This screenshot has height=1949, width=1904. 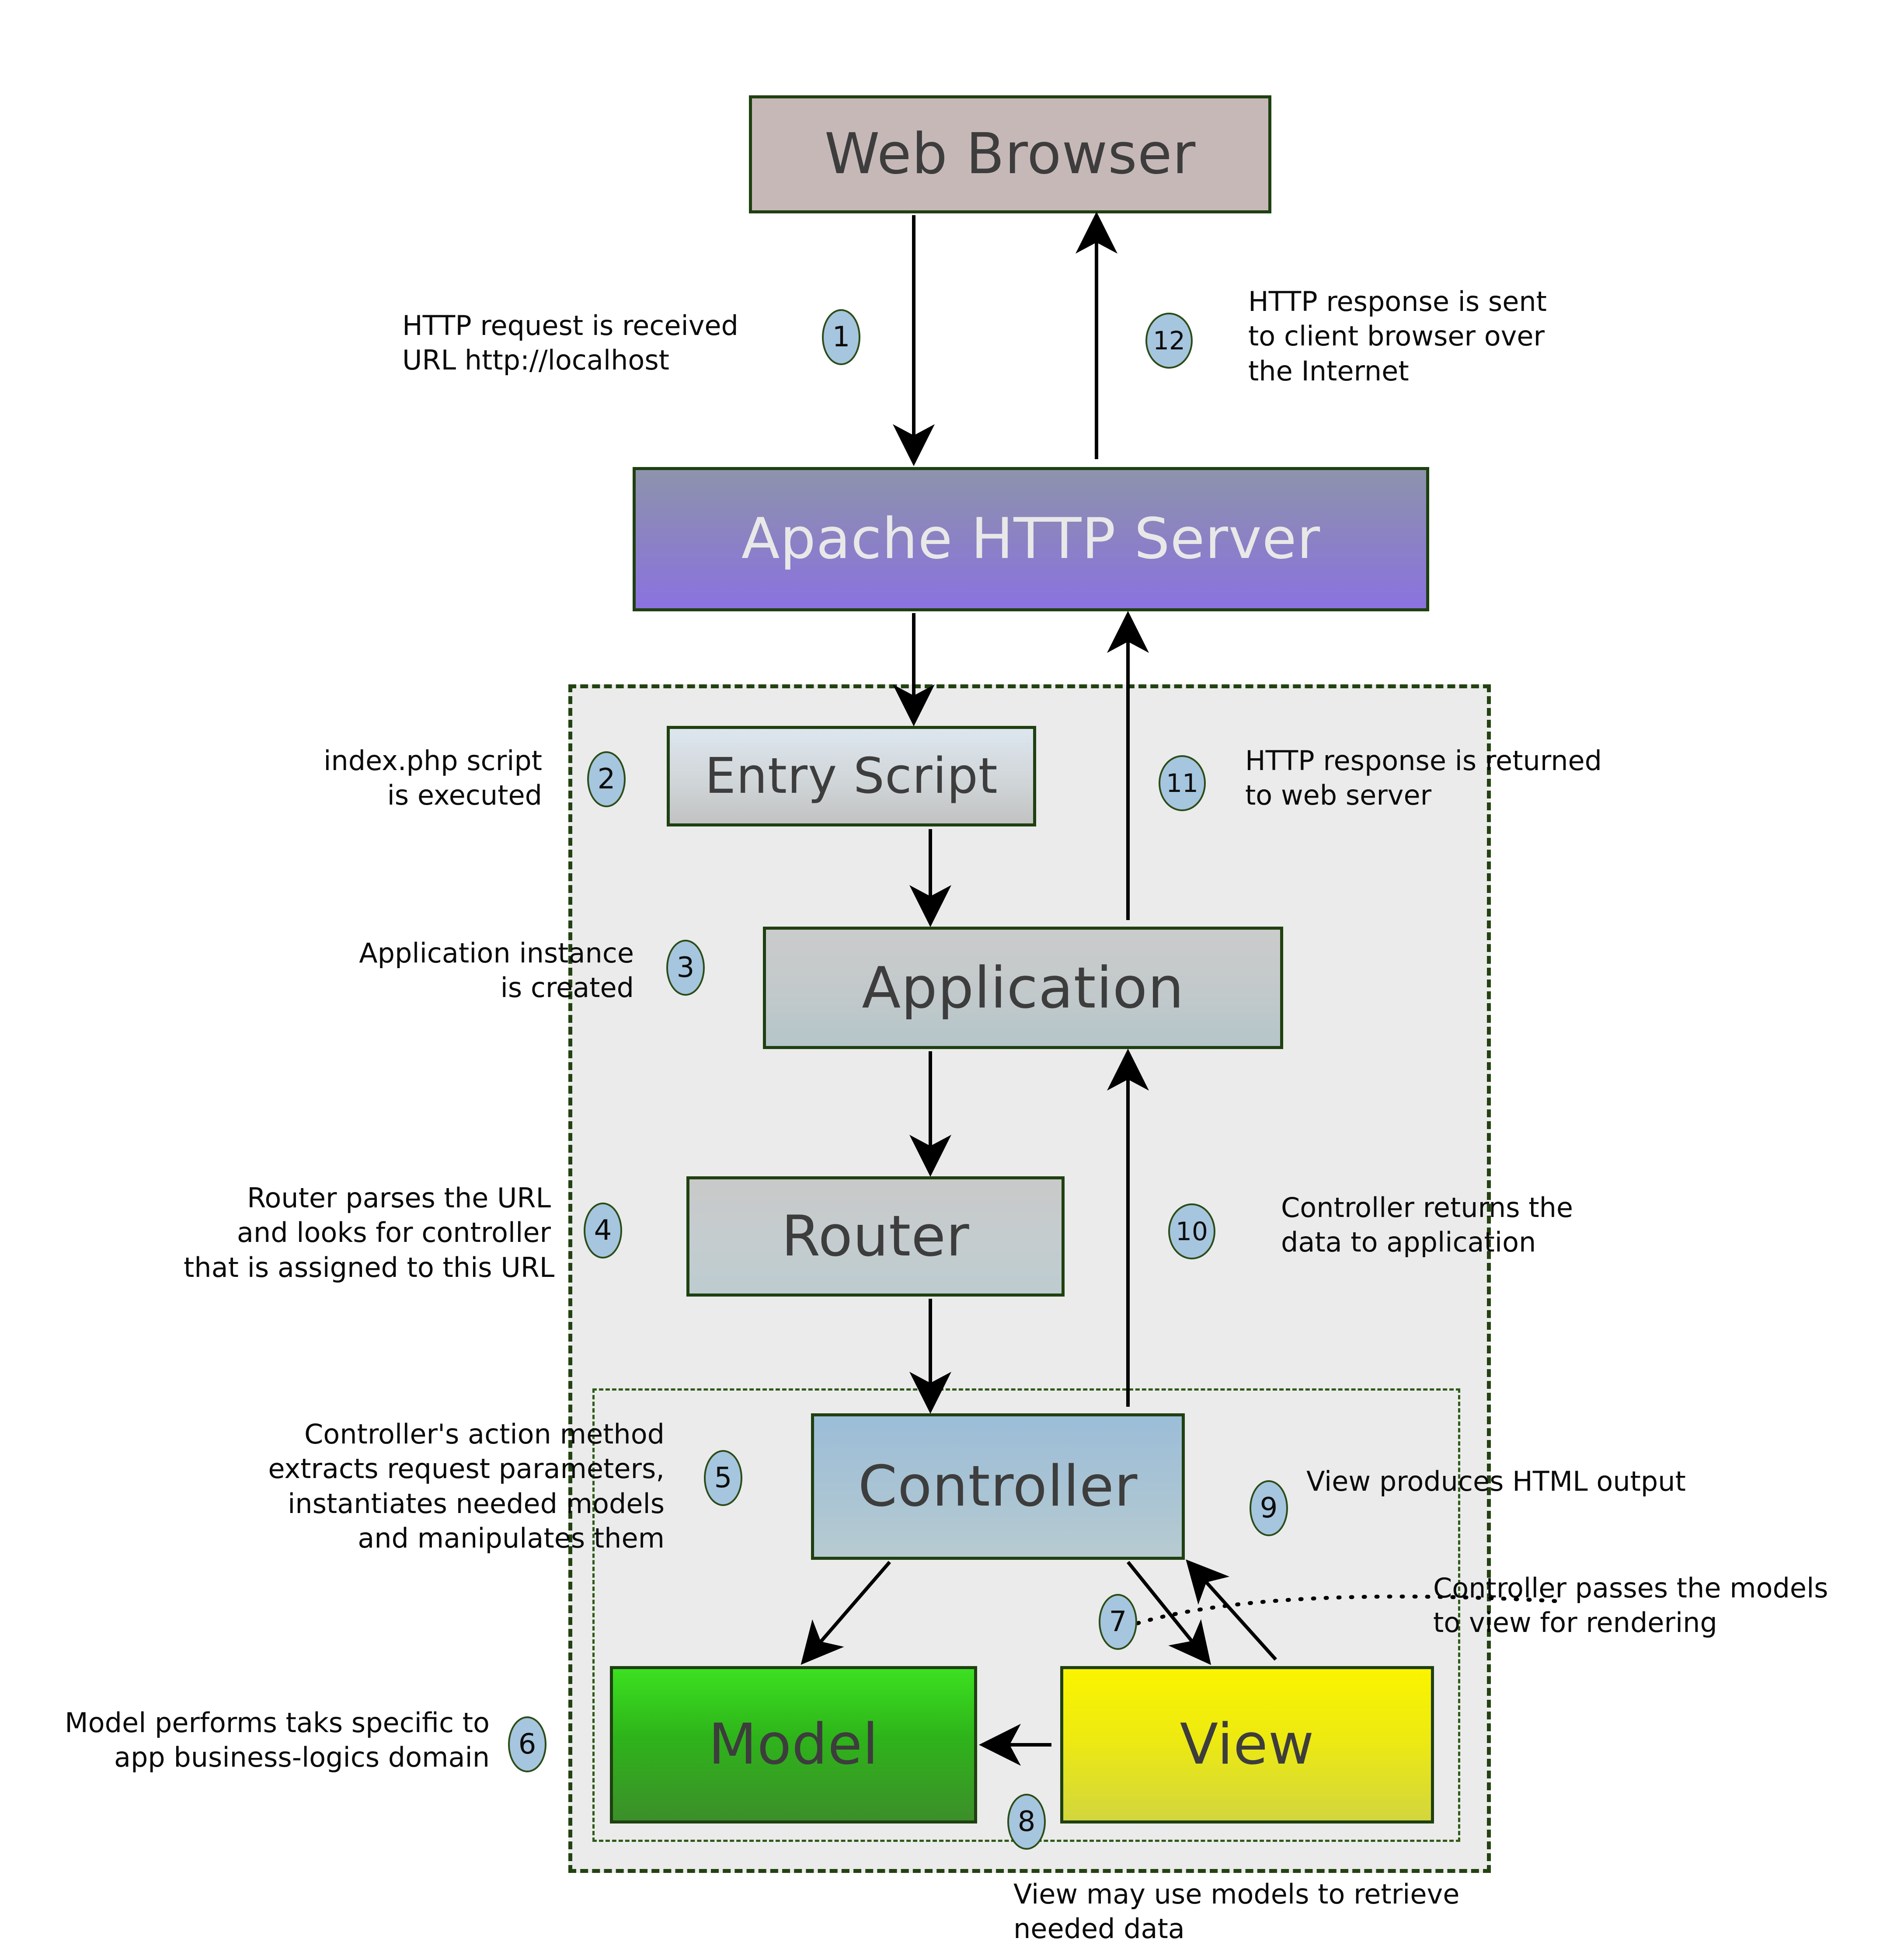 I want to click on step-badge-1: 1, so click(x=841, y=337).